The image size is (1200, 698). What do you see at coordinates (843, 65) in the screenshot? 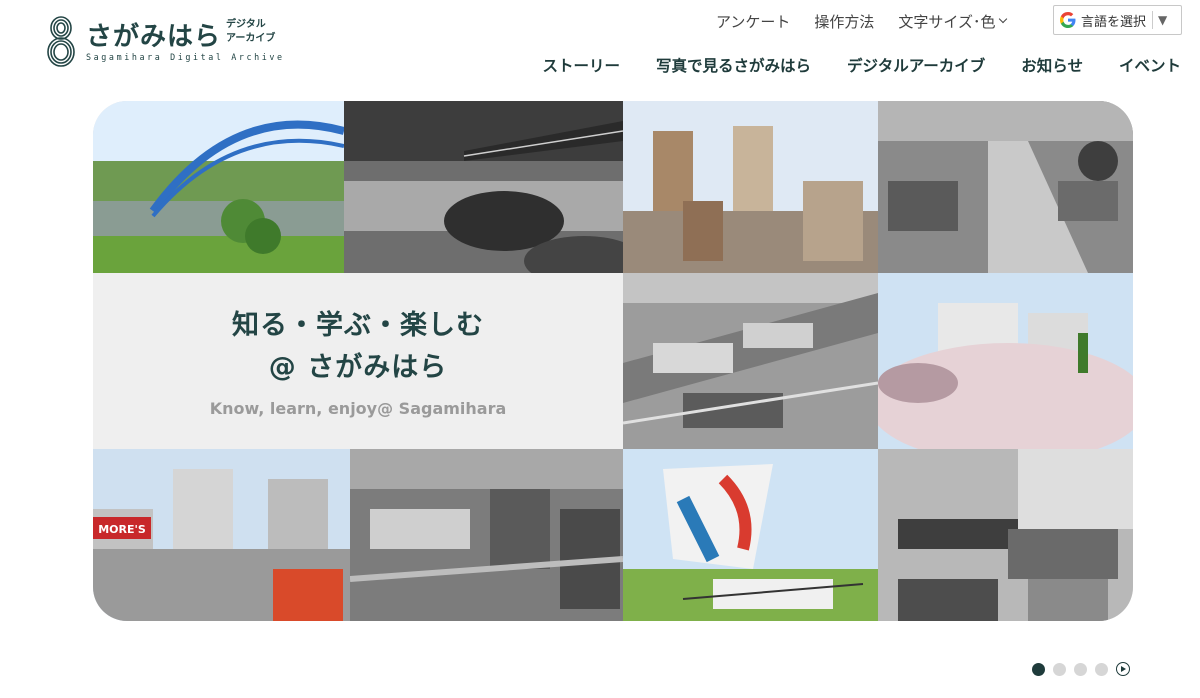
I see `main-nav: ストーリー 写真で見るさがみはら デジタルアーカイブ お知らせ イベント` at bounding box center [843, 65].